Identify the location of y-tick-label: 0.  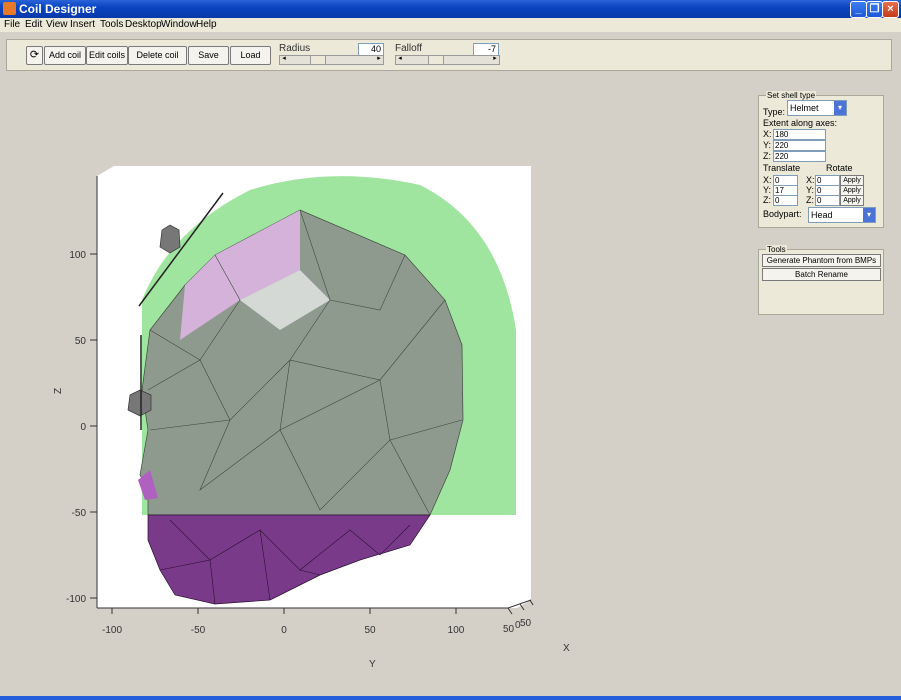
(284, 630).